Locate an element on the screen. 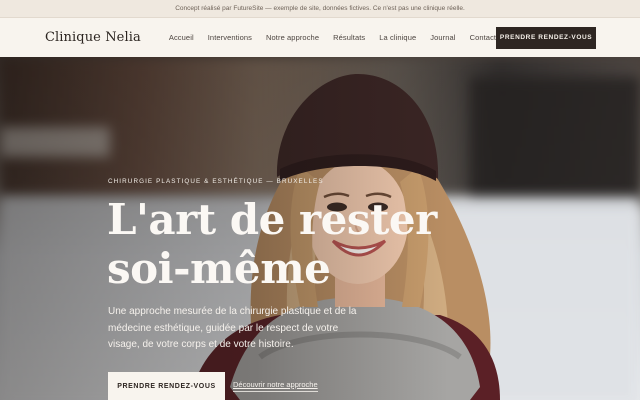 Image resolution: width=640 pixels, height=400 pixels. nav-item-la-clinique: La clinique is located at coordinates (397, 37).